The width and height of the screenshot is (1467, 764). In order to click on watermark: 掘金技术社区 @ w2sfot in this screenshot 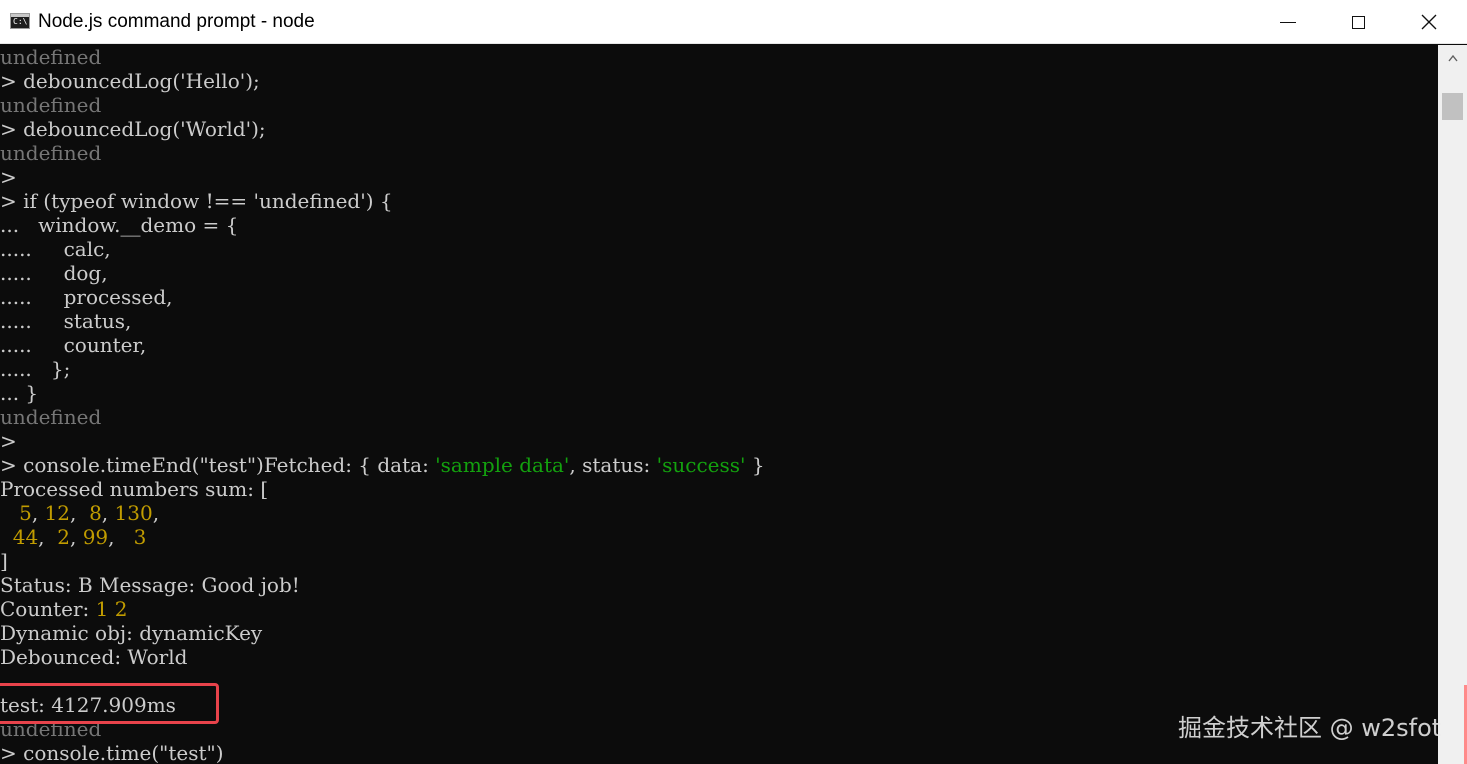, I will do `click(1310, 728)`.